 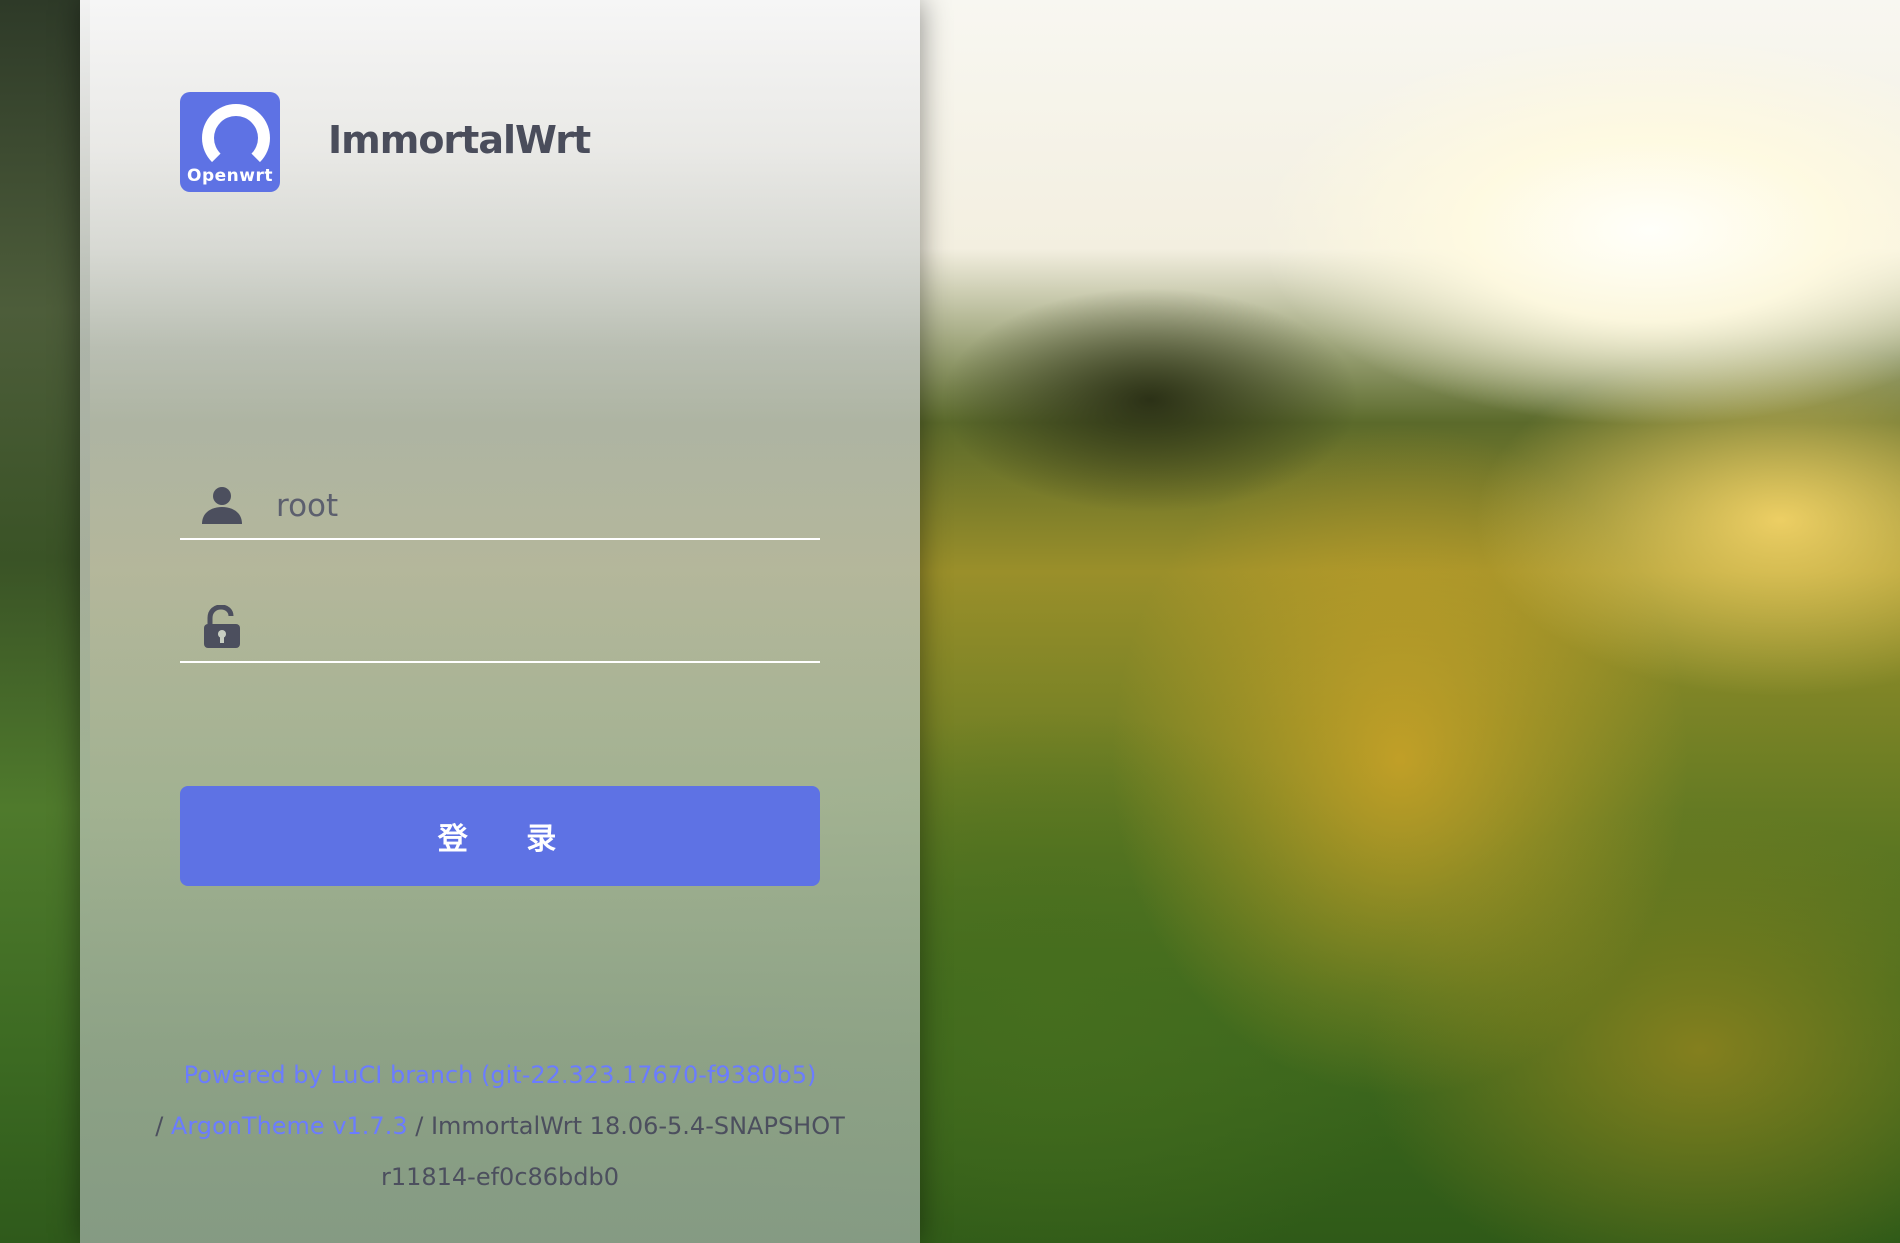 What do you see at coordinates (222, 626) in the screenshot?
I see `lock-icon` at bounding box center [222, 626].